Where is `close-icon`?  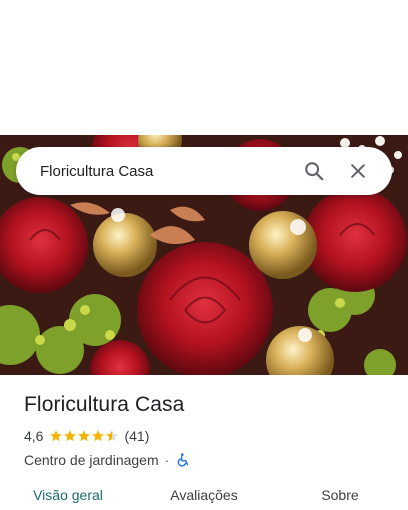 close-icon is located at coordinates (358, 171).